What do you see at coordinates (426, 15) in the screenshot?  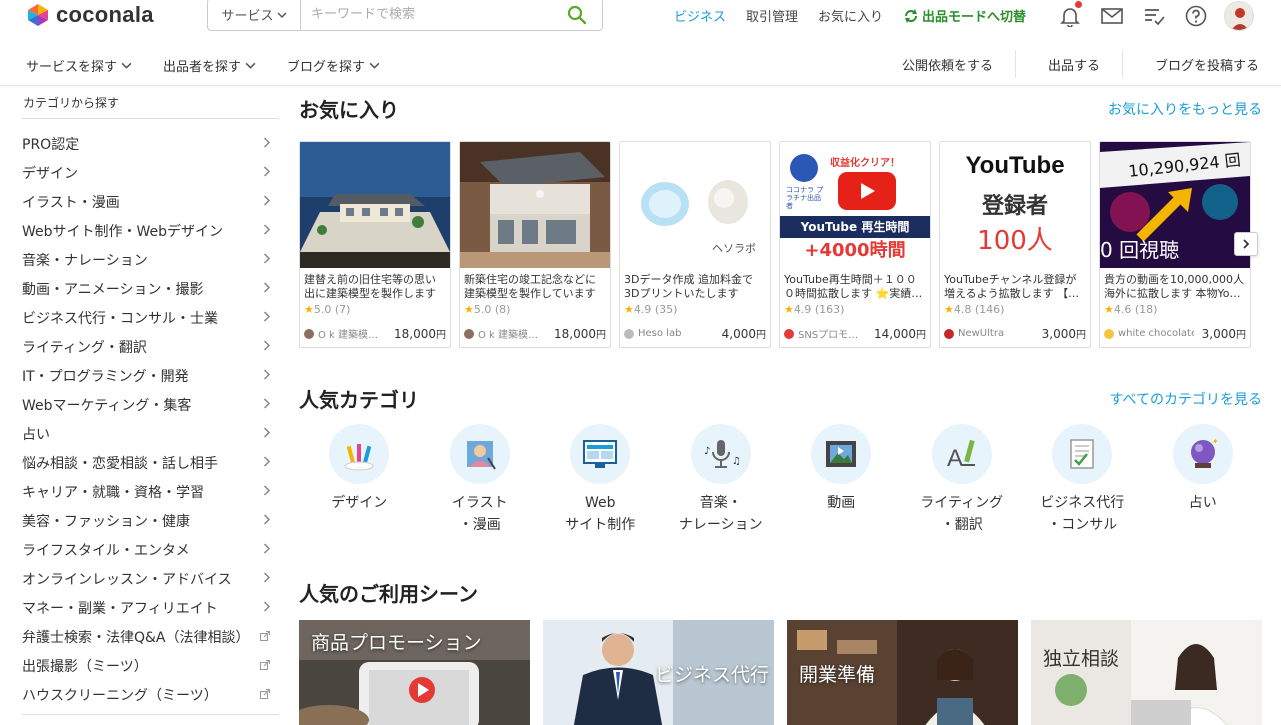 I see `search-input` at bounding box center [426, 15].